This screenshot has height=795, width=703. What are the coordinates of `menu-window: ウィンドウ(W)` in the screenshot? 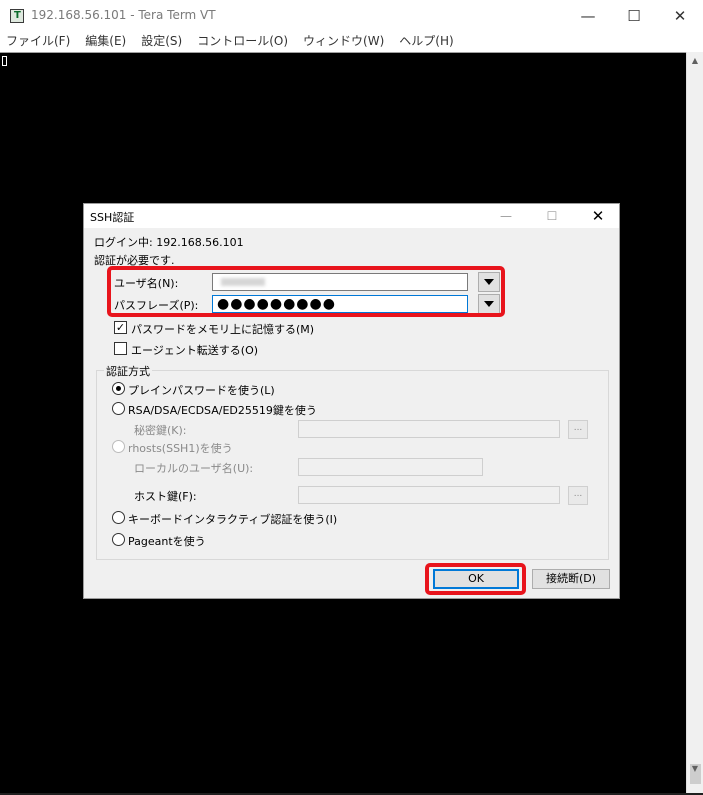 It's located at (343, 41).